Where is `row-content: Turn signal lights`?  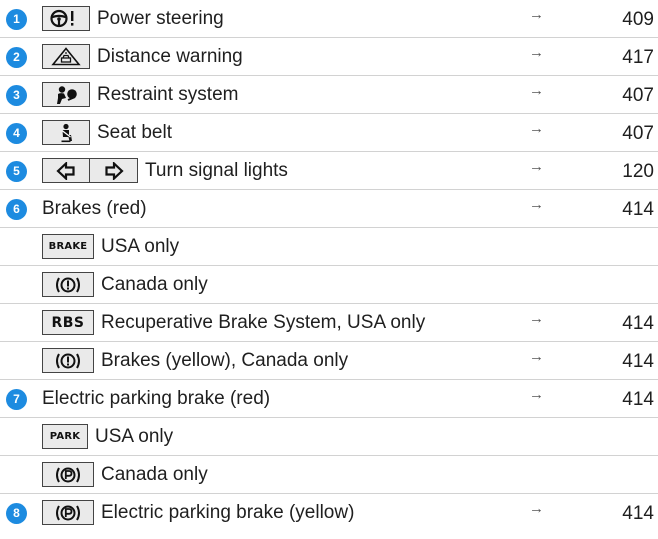
row-content: Turn signal lights is located at coordinates (165, 170).